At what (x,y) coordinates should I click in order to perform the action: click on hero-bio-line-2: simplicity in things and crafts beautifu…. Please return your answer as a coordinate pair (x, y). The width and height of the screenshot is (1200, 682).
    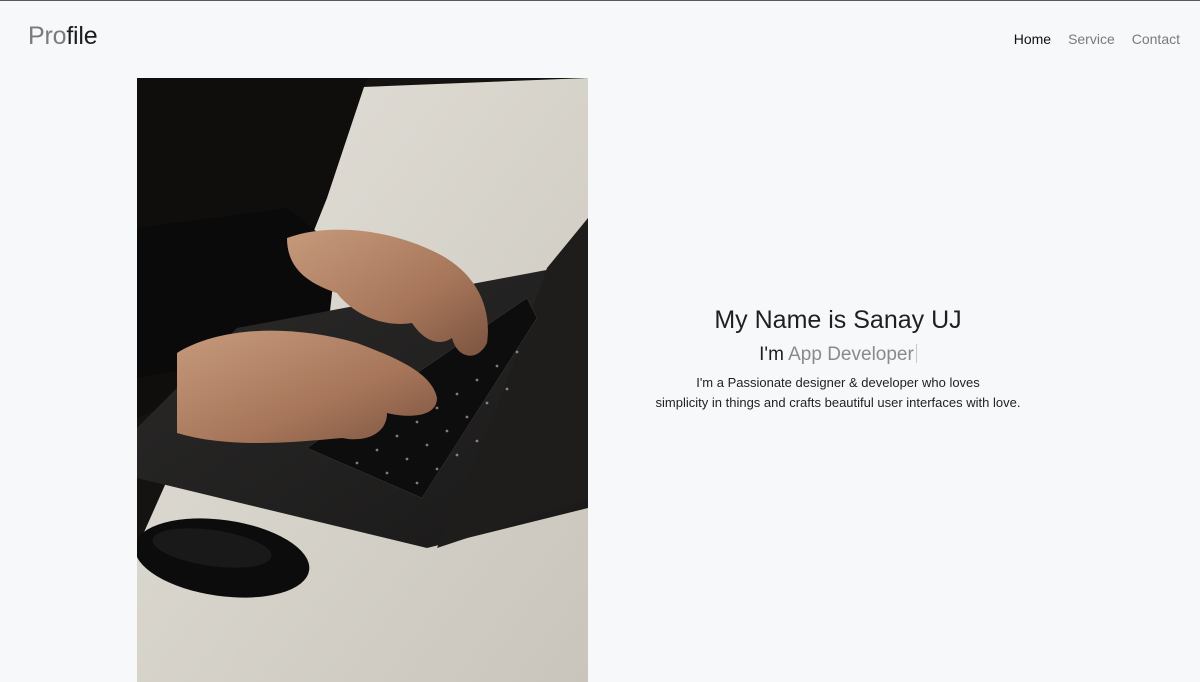
    Looking at the image, I should click on (838, 402).